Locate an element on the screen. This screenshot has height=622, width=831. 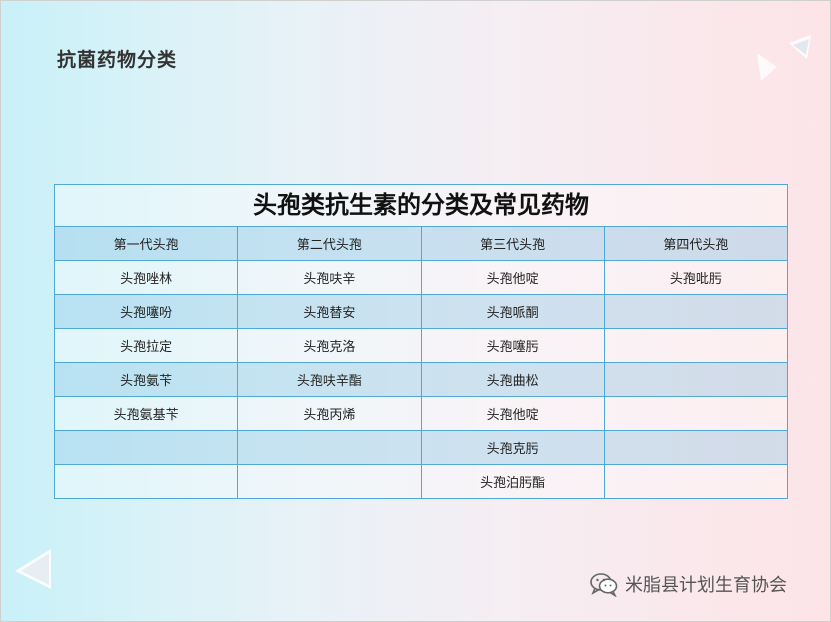
table-cell: 头孢泊肟酯 is located at coordinates (512, 481).